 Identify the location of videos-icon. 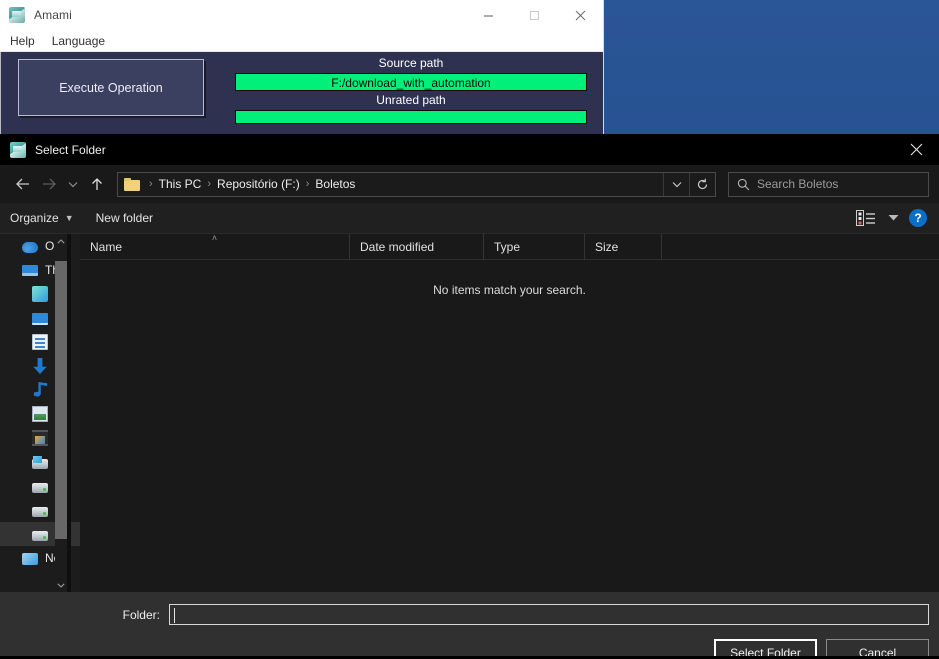
(40, 438).